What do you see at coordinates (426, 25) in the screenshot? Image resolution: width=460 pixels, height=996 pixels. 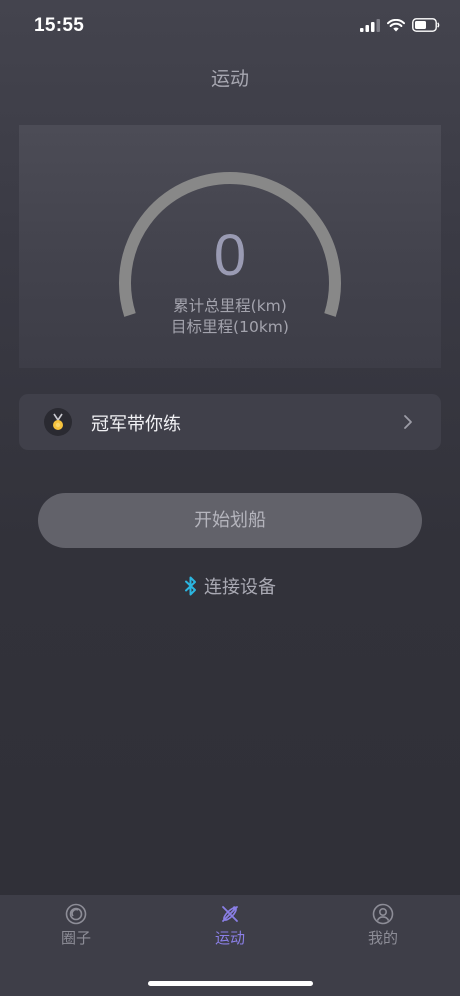 I see `battery-icon` at bounding box center [426, 25].